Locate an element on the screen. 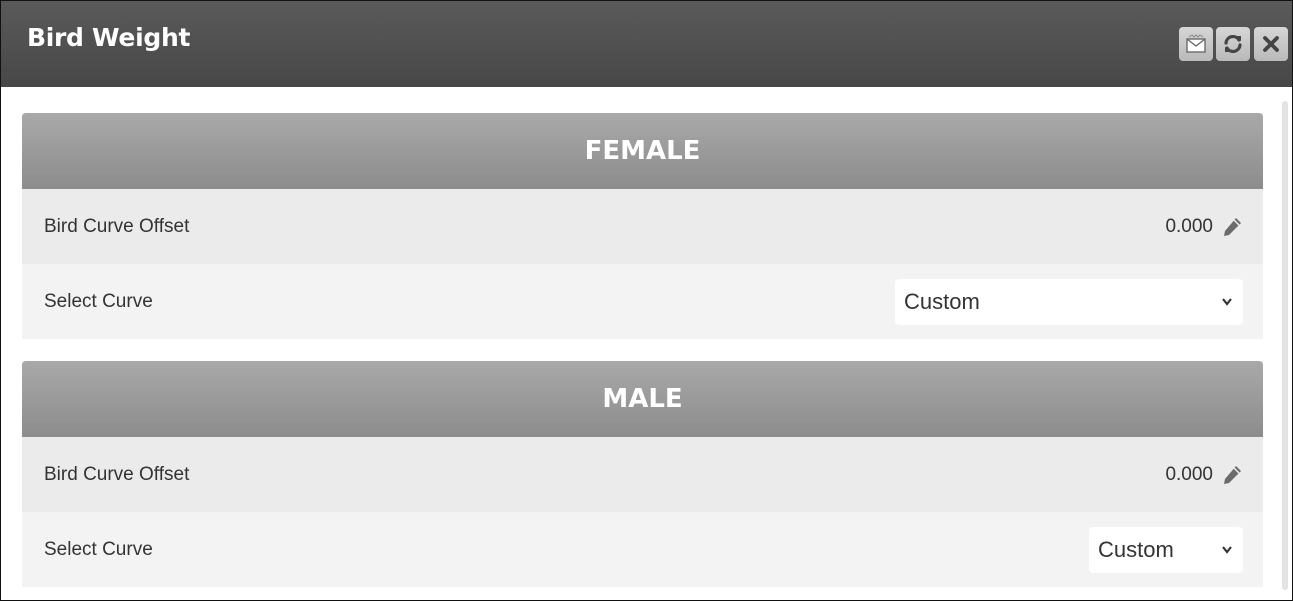  window-title: Bird Weight is located at coordinates (109, 37).